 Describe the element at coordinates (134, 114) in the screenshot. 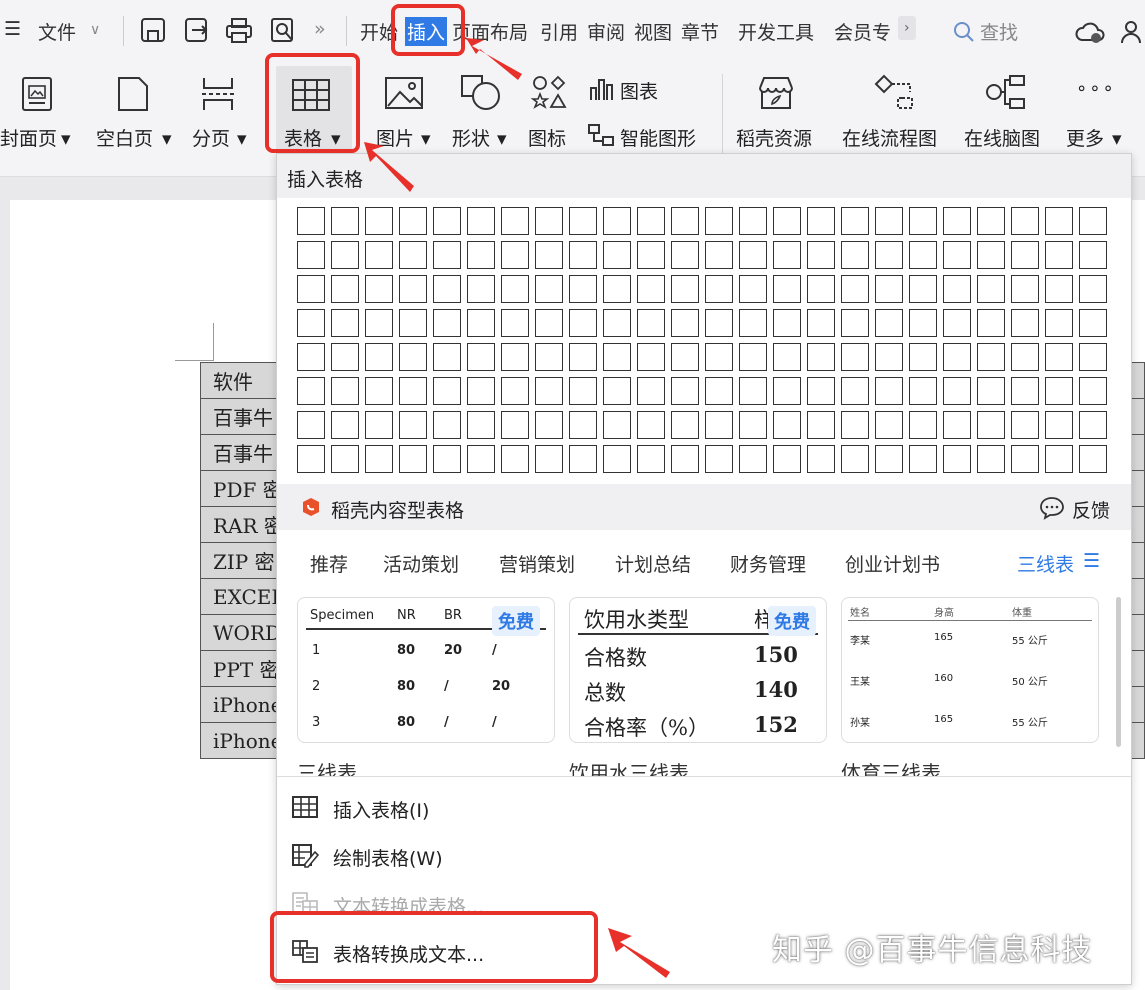

I see `blank-page-button: 空白页 ▾` at that location.